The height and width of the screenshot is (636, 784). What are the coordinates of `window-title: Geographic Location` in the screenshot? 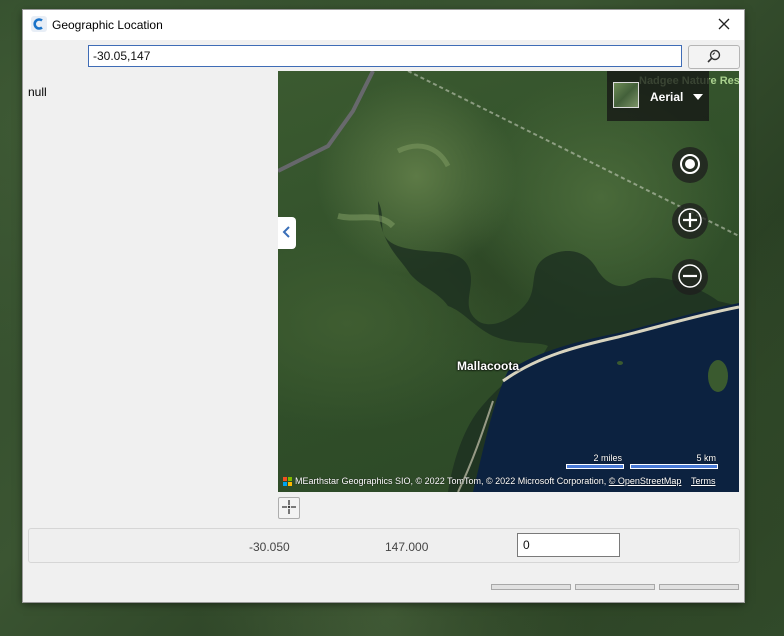 It's located at (107, 25).